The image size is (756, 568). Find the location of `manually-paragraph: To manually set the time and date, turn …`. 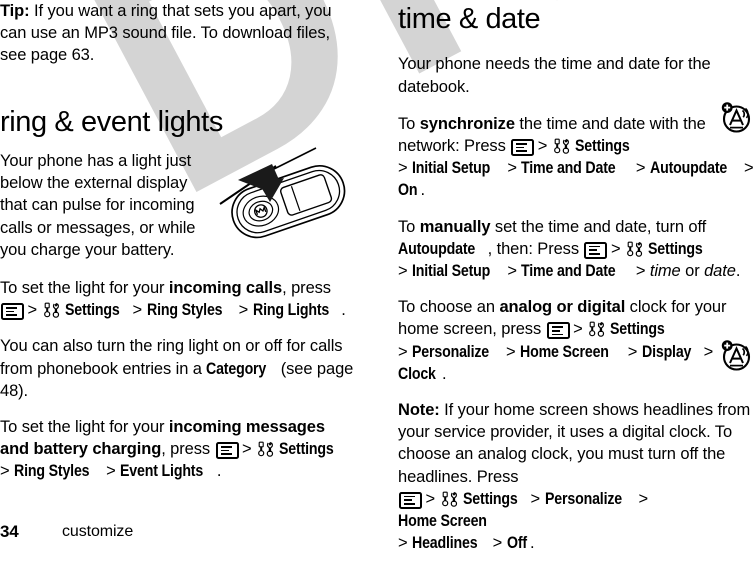

manually-paragraph: To manually set the time and date, turn … is located at coordinates (576, 249).